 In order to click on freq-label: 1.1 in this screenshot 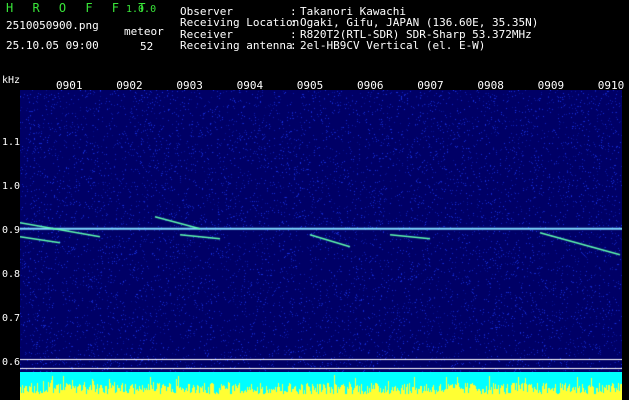, I will do `click(11, 142)`.